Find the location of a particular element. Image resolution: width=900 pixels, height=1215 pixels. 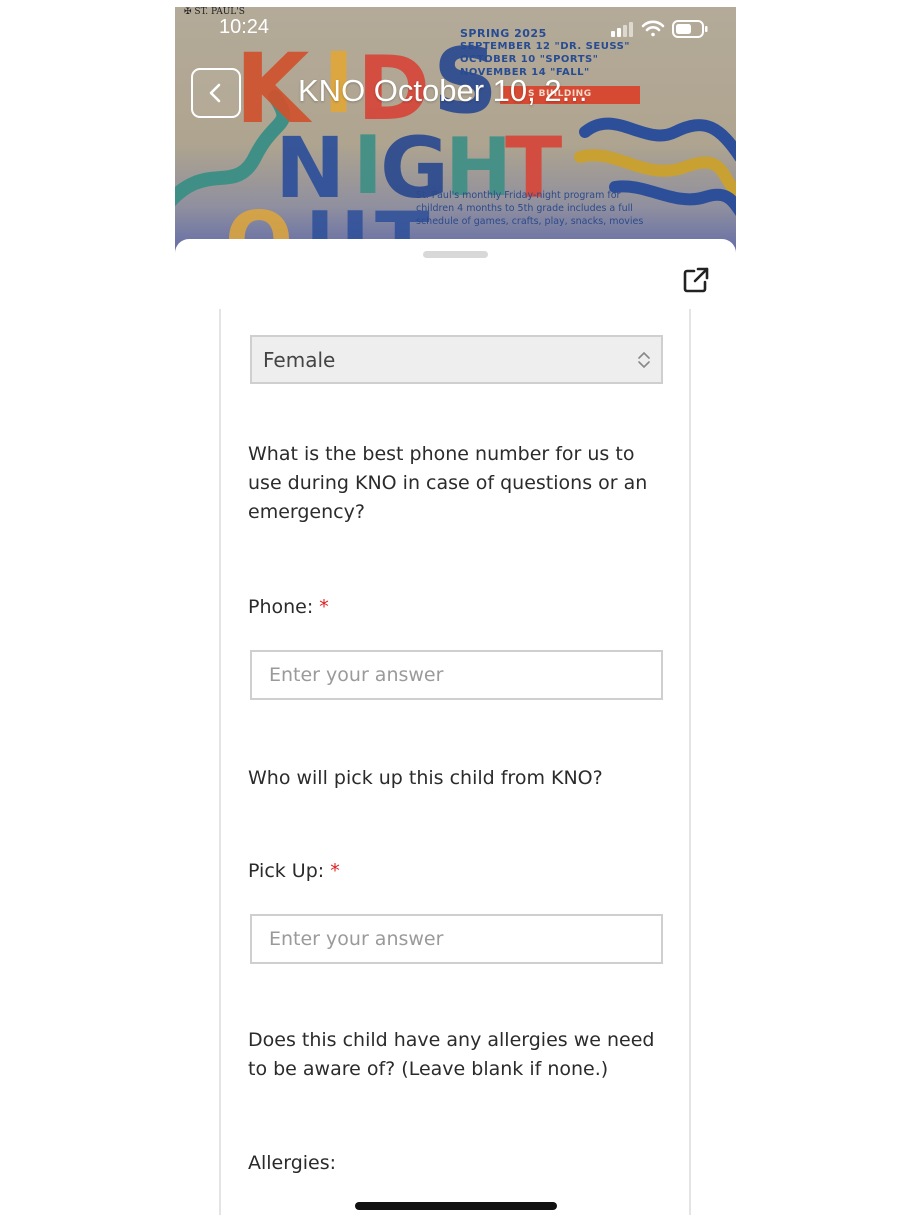

status-time: 10:24 is located at coordinates (244, 27).